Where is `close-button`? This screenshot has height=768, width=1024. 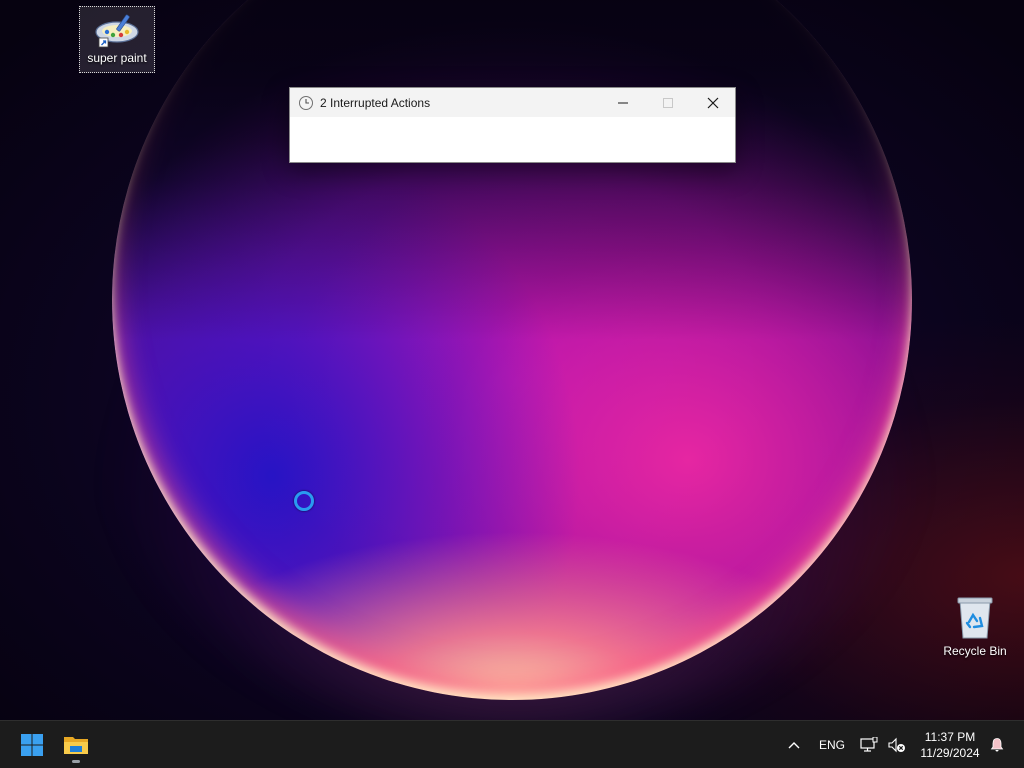
close-button is located at coordinates (713, 102).